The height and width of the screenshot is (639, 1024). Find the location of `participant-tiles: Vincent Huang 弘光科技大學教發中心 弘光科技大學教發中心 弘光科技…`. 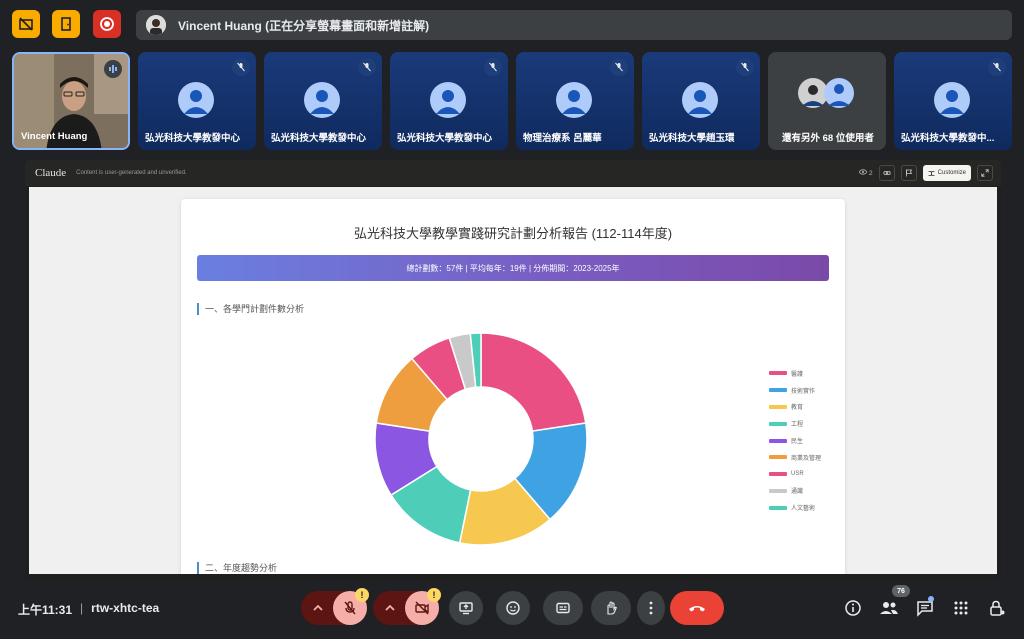

participant-tiles: Vincent Huang 弘光科技大學教發中心 弘光科技大學教發中心 弘光科技… is located at coordinates (512, 101).